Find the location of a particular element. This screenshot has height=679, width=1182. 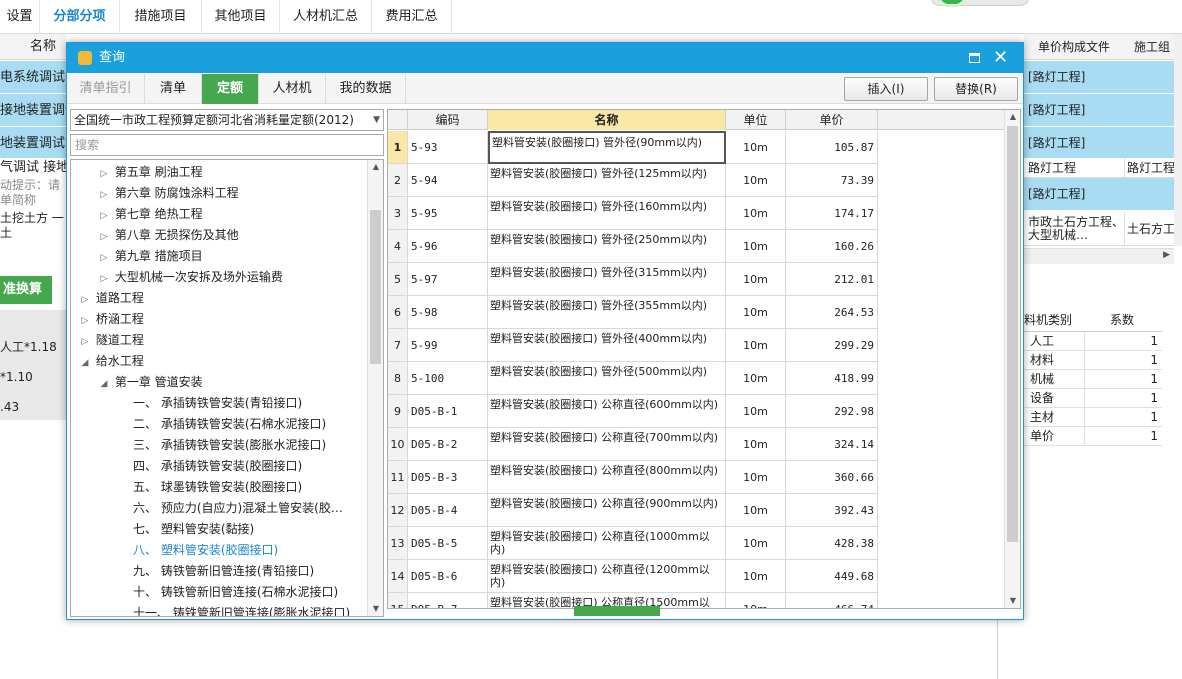

row-index: 8 is located at coordinates (398, 378).